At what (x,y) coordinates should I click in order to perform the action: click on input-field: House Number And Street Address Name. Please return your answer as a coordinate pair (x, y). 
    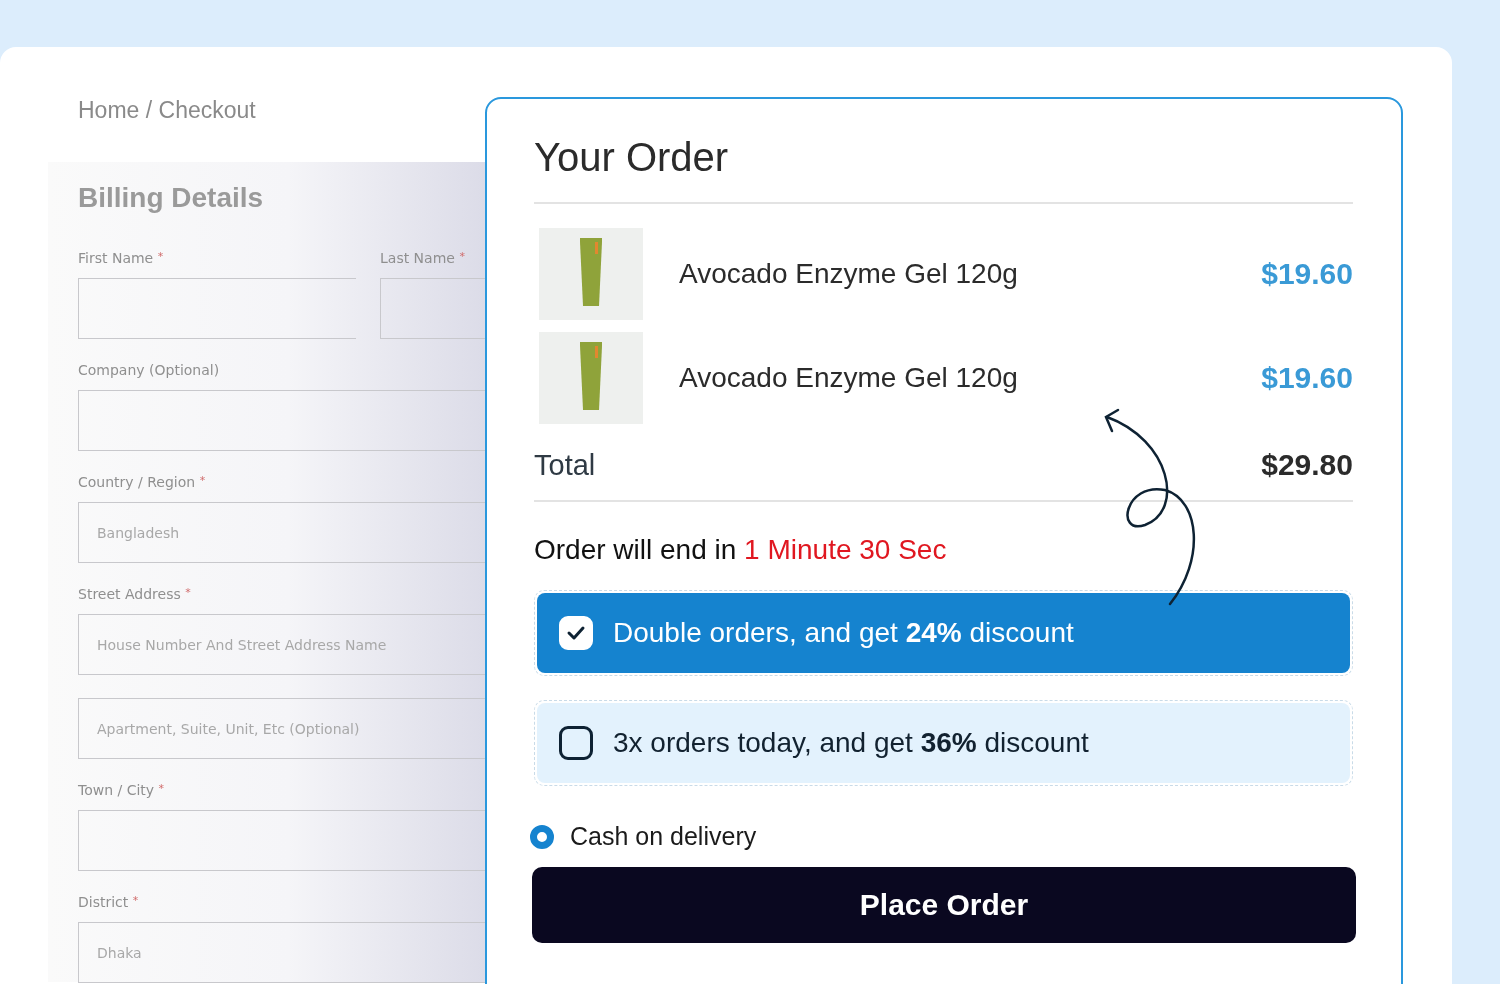
    Looking at the image, I should click on (281, 644).